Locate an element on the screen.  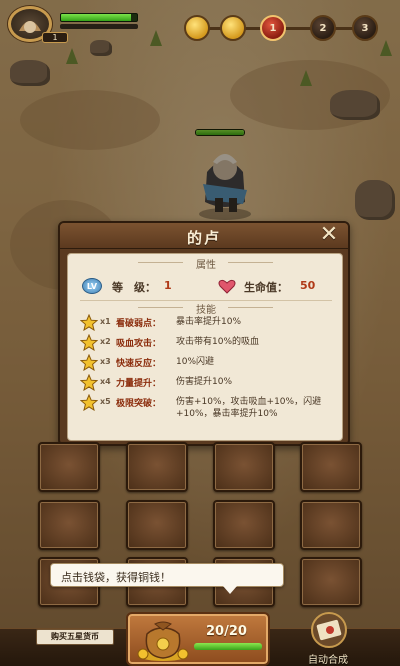
money-bag-icon is located at coordinates (163, 641).